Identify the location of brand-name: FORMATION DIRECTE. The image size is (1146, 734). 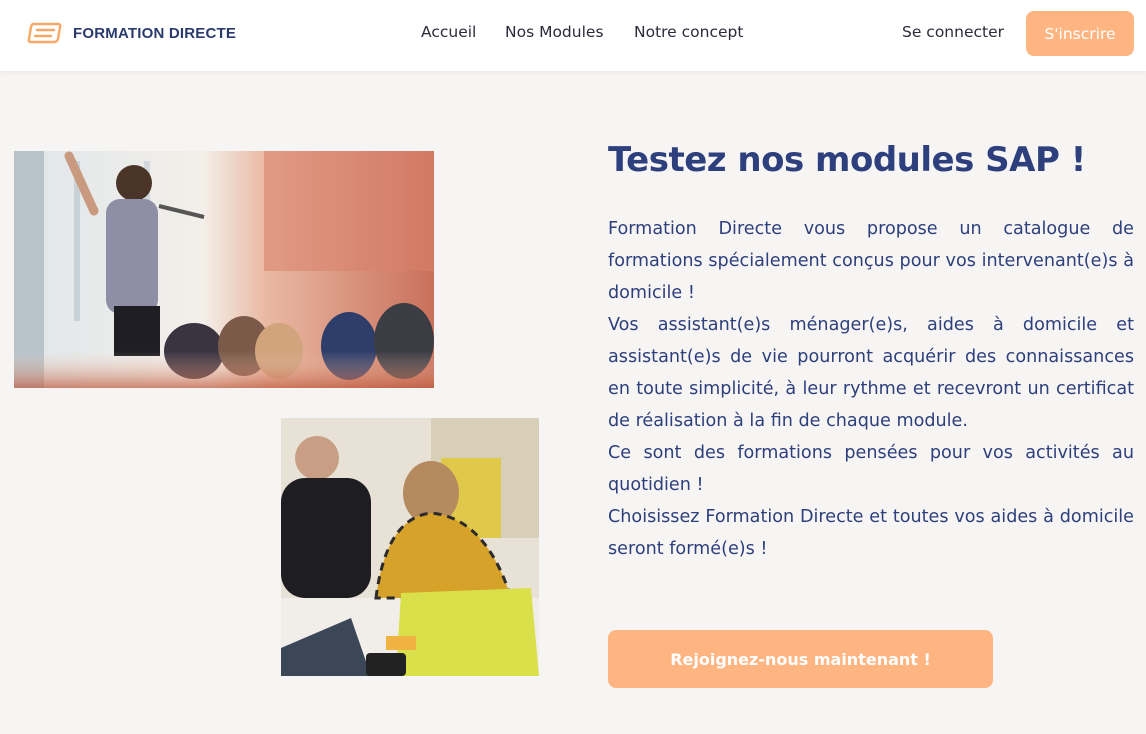
(155, 33).